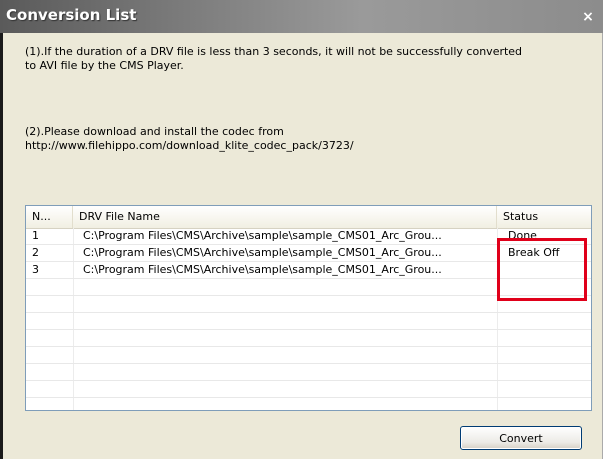 Image resolution: width=603 pixels, height=459 pixels. Describe the element at coordinates (544, 217) in the screenshot. I see `column-header-status: Status` at that location.